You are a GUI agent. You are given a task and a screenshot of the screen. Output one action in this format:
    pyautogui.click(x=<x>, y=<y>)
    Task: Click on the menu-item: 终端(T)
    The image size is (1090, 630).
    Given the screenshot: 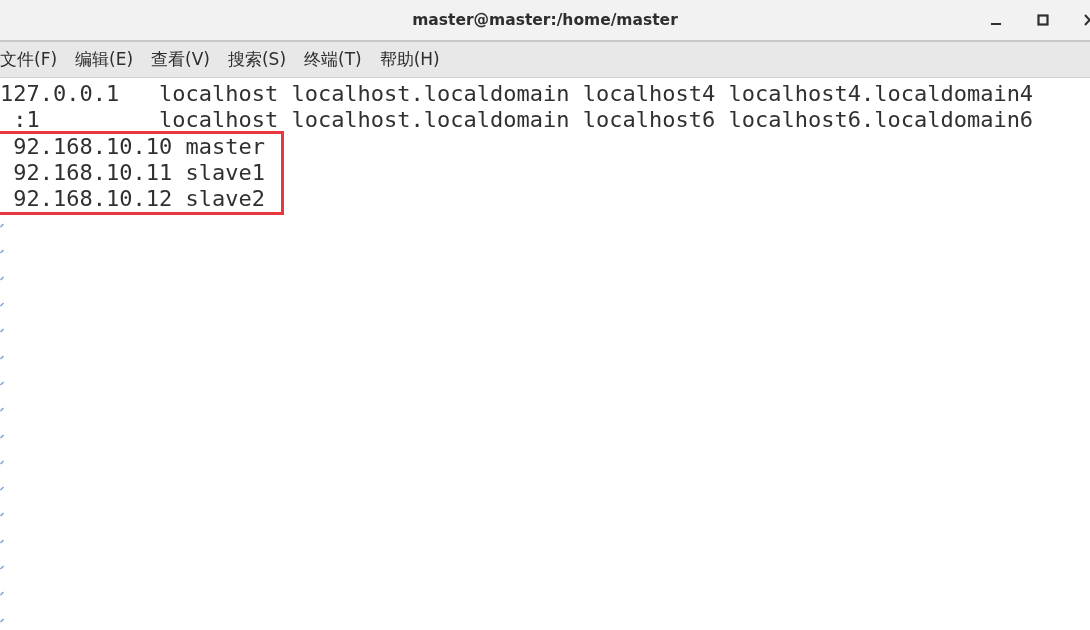 What is the action you would take?
    pyautogui.click(x=333, y=59)
    